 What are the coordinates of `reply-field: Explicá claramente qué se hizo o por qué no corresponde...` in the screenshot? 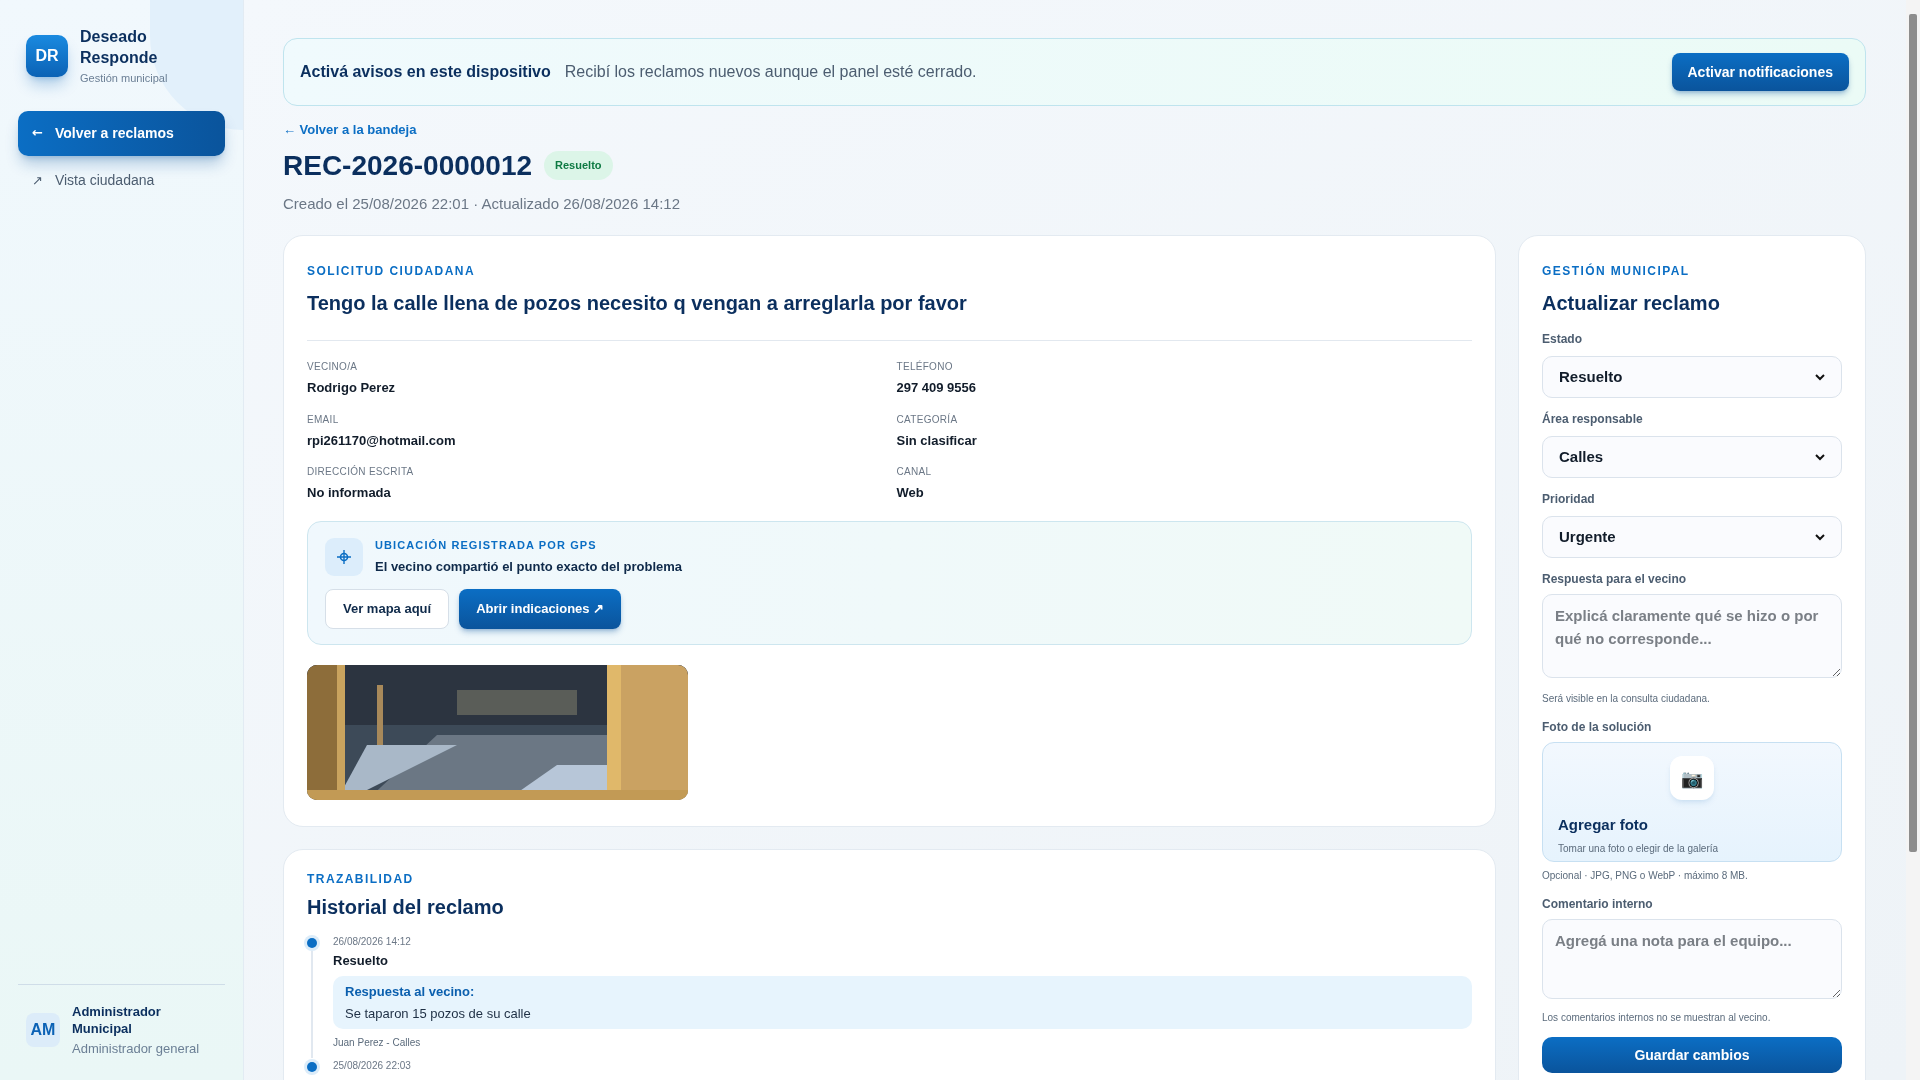 It's located at (1692, 636).